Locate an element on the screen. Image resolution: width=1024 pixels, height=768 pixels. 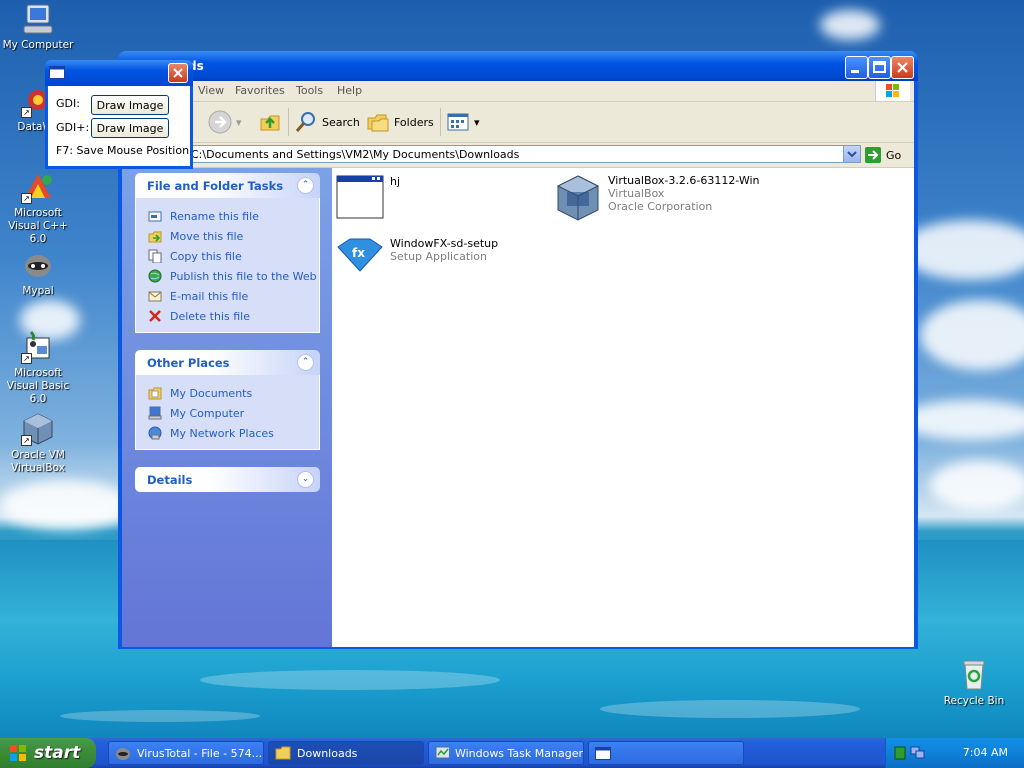
task-label: Windows Task Manager is located at coordinates (518, 753).